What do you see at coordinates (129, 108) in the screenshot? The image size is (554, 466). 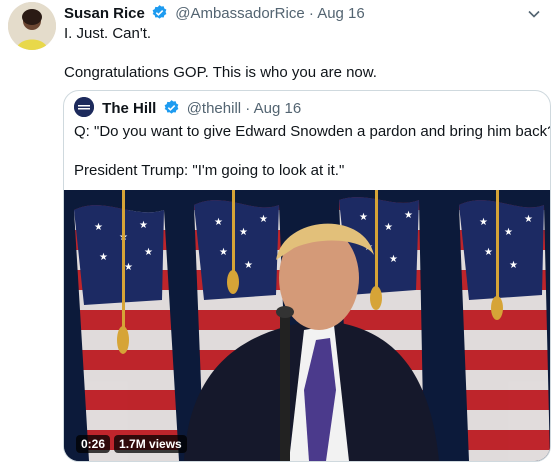 I see `quoted-author-name: The Hill` at bounding box center [129, 108].